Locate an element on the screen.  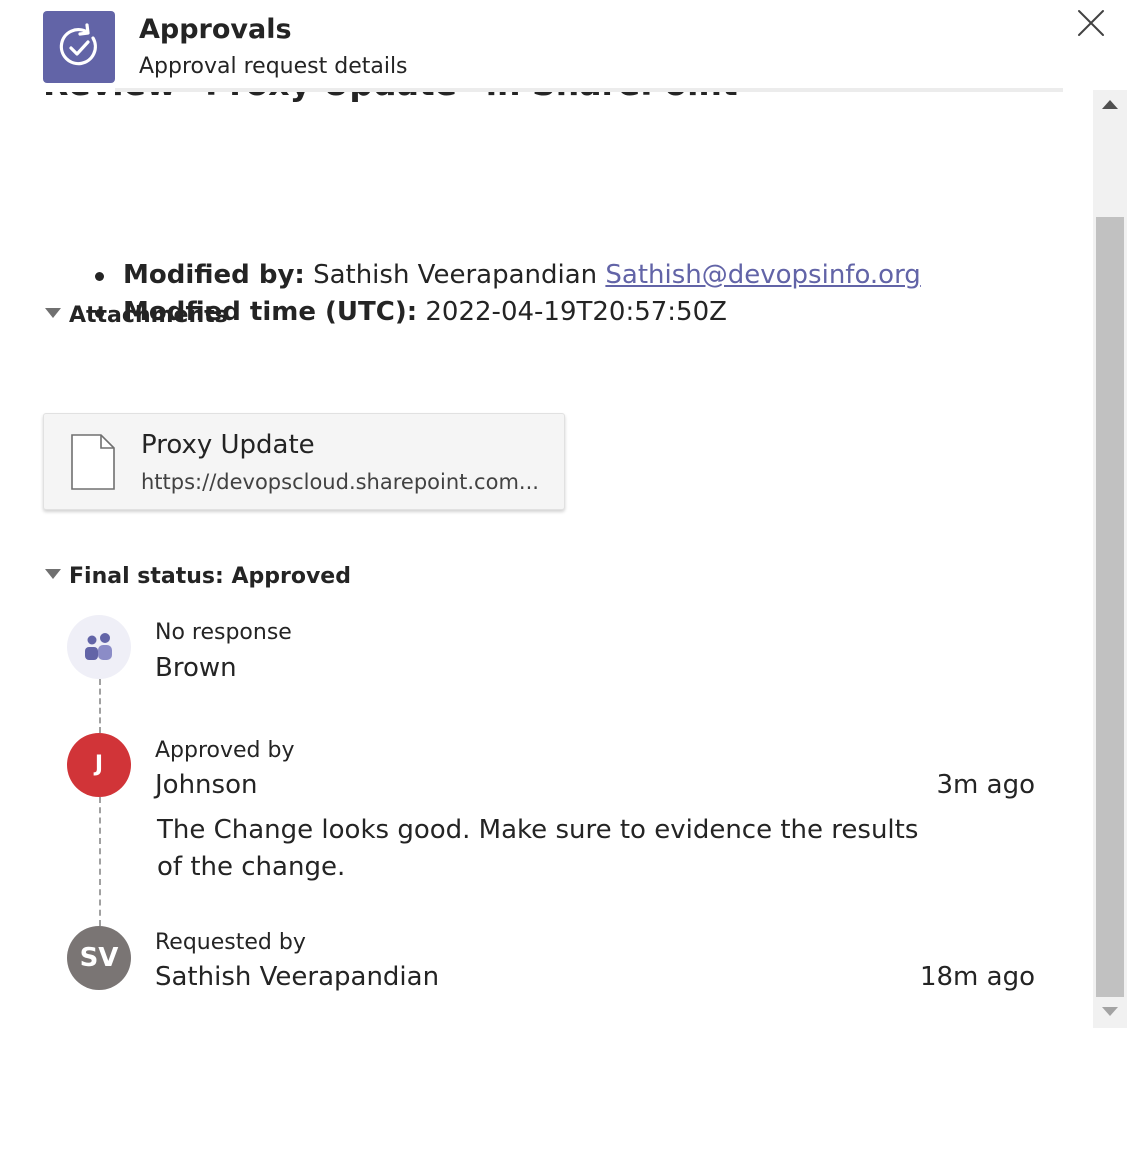
bullet is located at coordinates (99, 276).